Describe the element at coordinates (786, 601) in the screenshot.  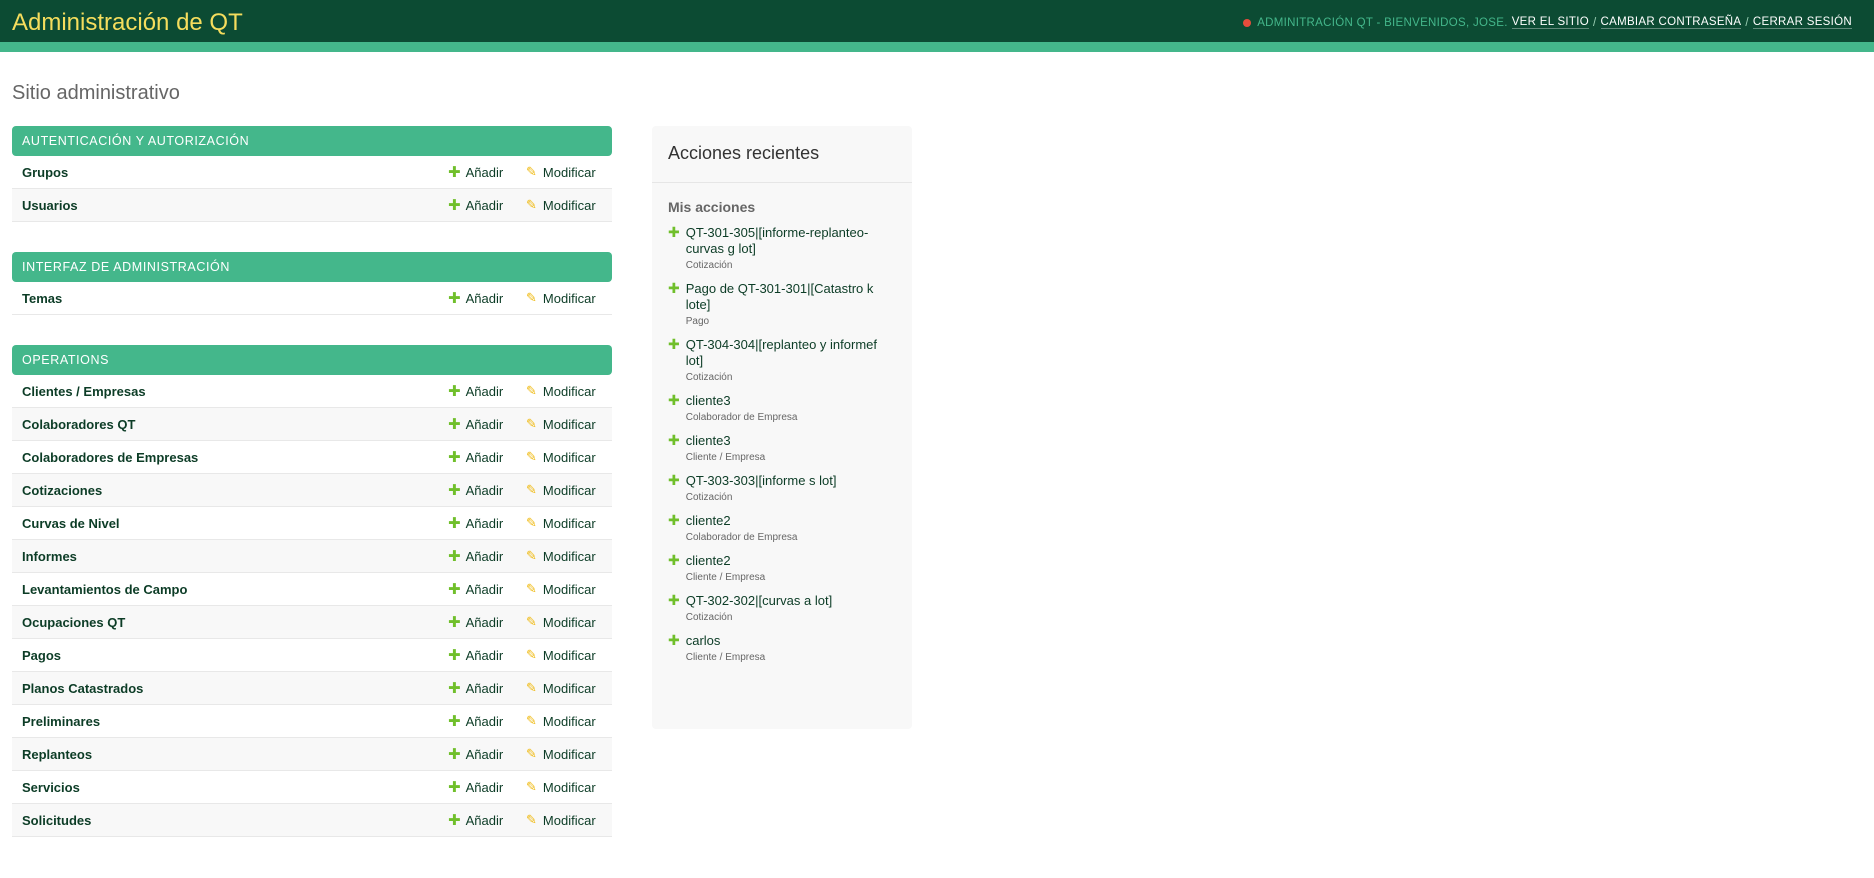
I see `recent-action-link: QT-302-302|[curvas a lot]` at that location.